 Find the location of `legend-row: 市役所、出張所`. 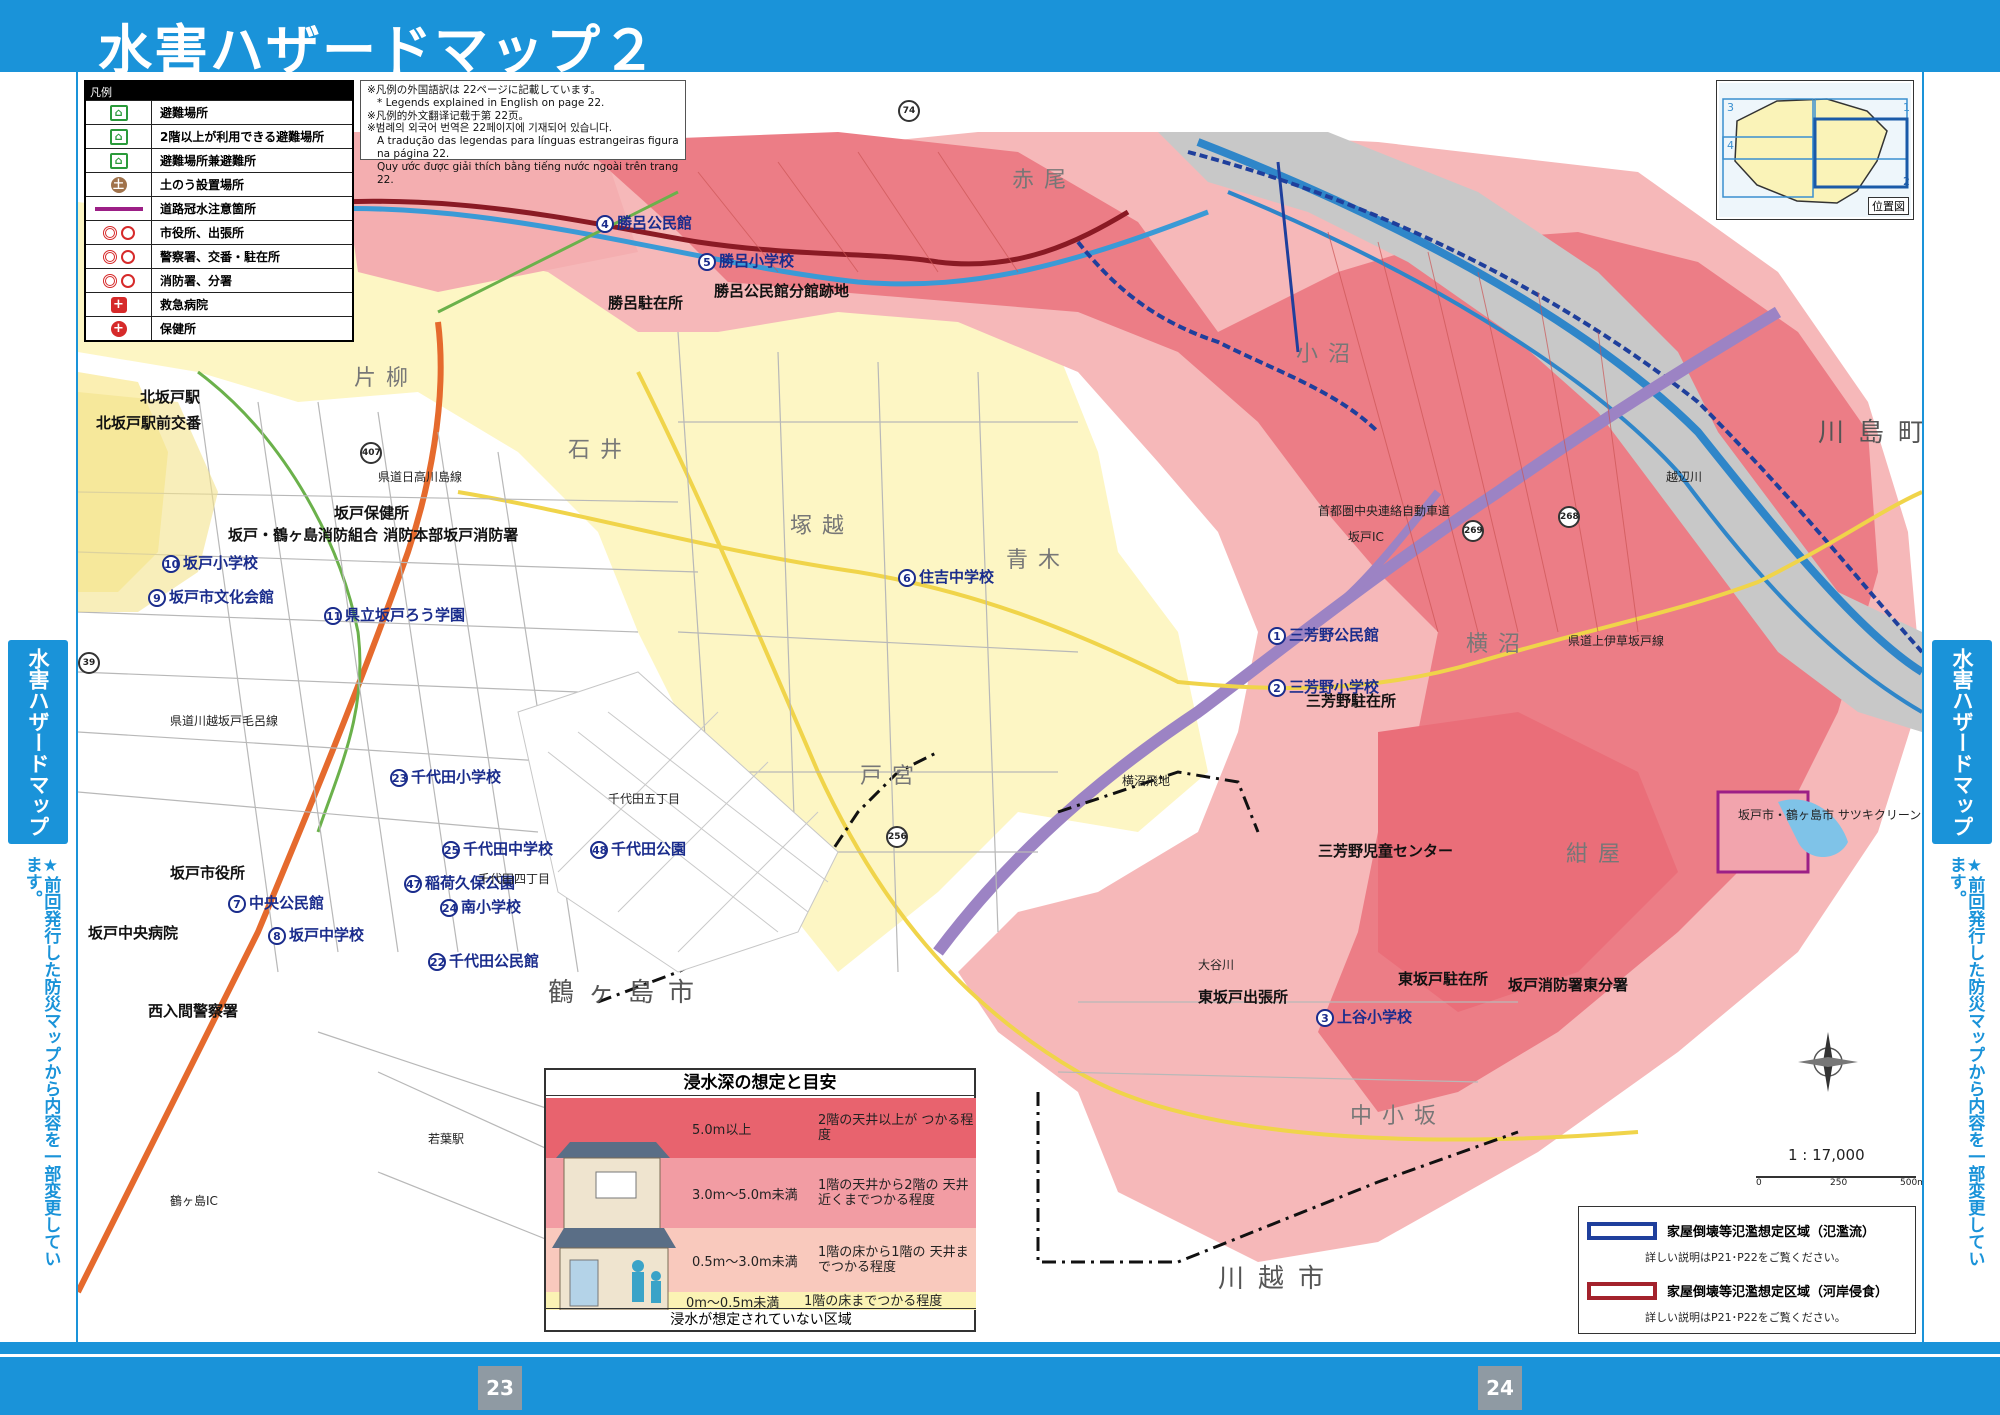

legend-row: 市役所、出張所 is located at coordinates (219, 232).